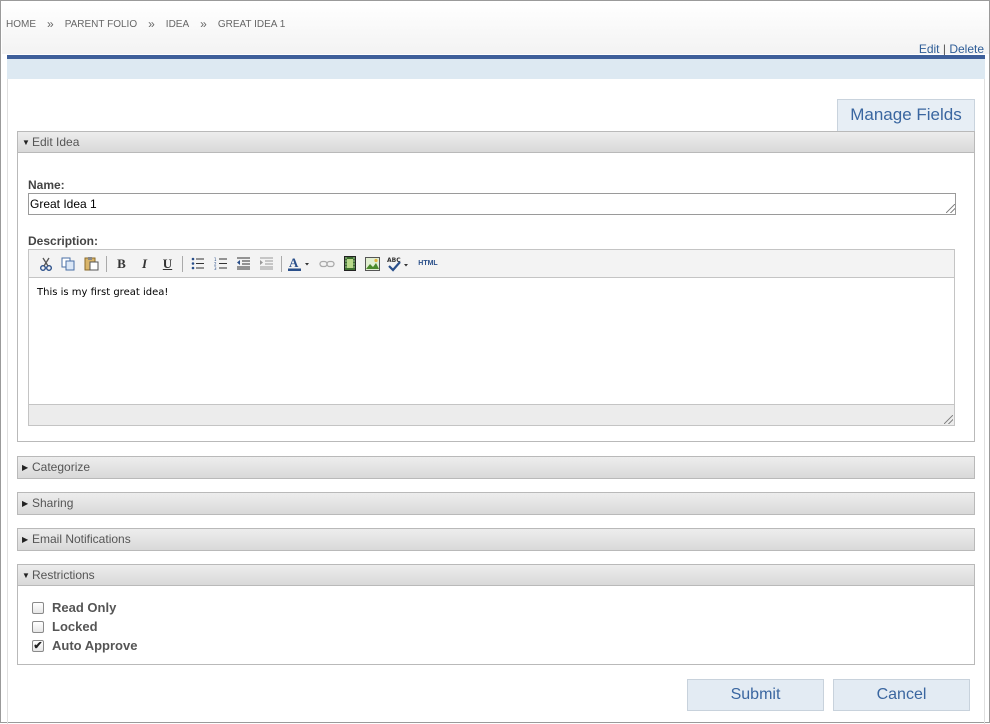  What do you see at coordinates (294, 263) in the screenshot?
I see `svg-text: A` at bounding box center [294, 263].